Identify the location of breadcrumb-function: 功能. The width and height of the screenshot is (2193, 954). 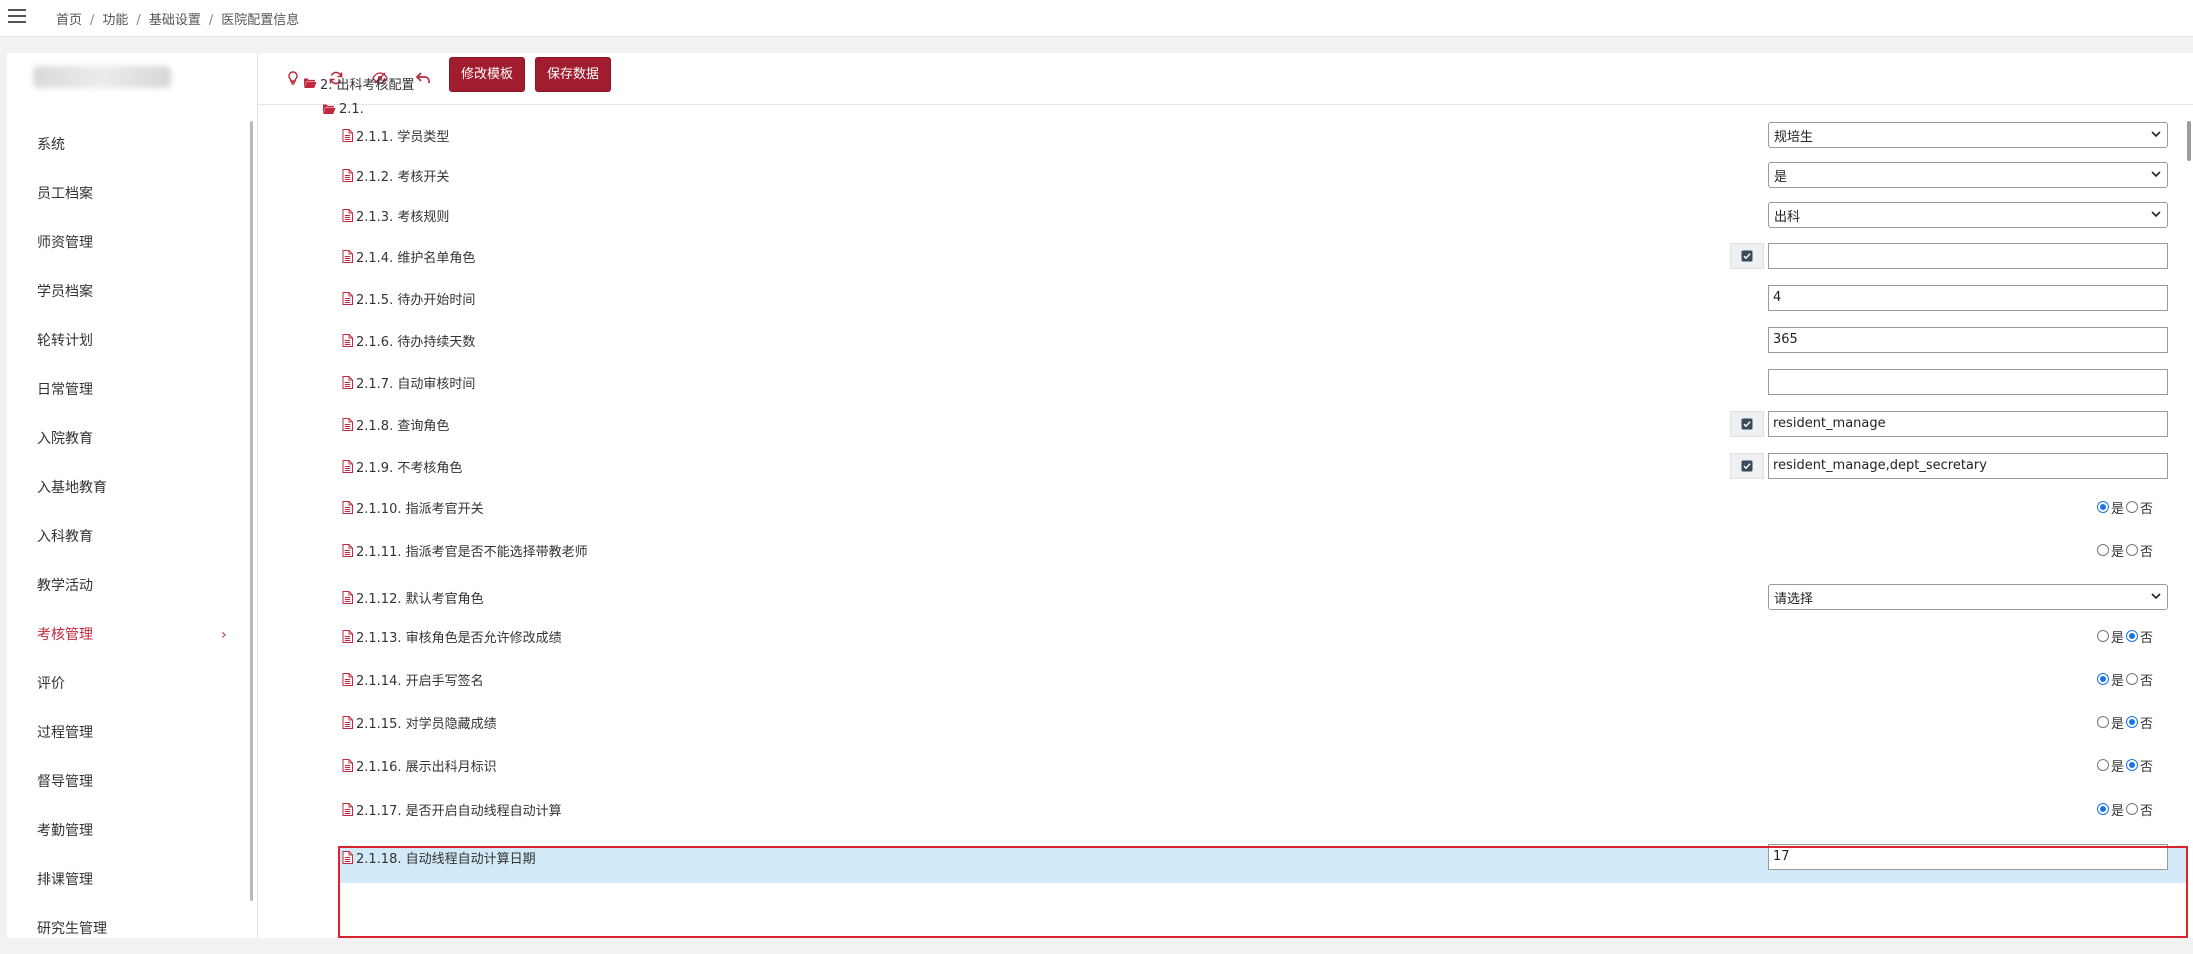
(115, 20).